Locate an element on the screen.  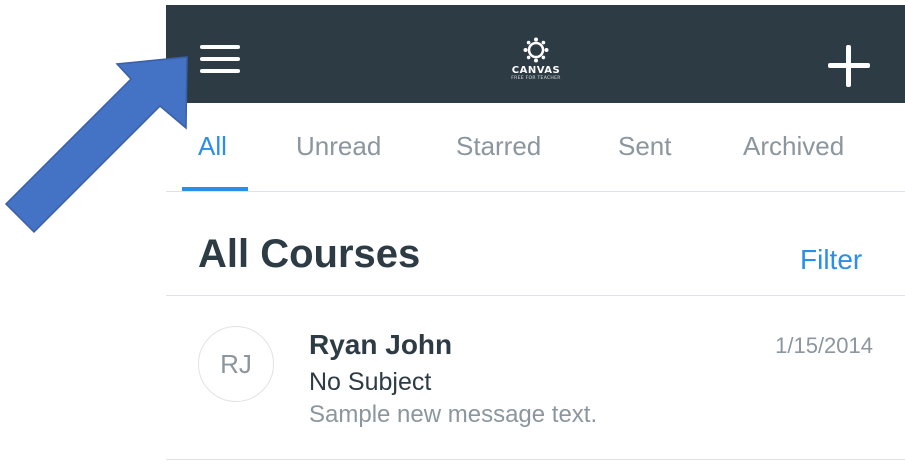
tab-unread: Unread is located at coordinates (338, 146).